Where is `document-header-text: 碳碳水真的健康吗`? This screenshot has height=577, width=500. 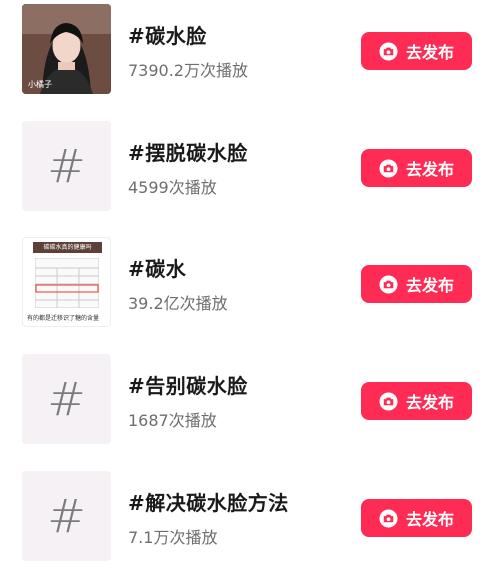 document-header-text: 碳碳水真的健康吗 is located at coordinates (67, 247).